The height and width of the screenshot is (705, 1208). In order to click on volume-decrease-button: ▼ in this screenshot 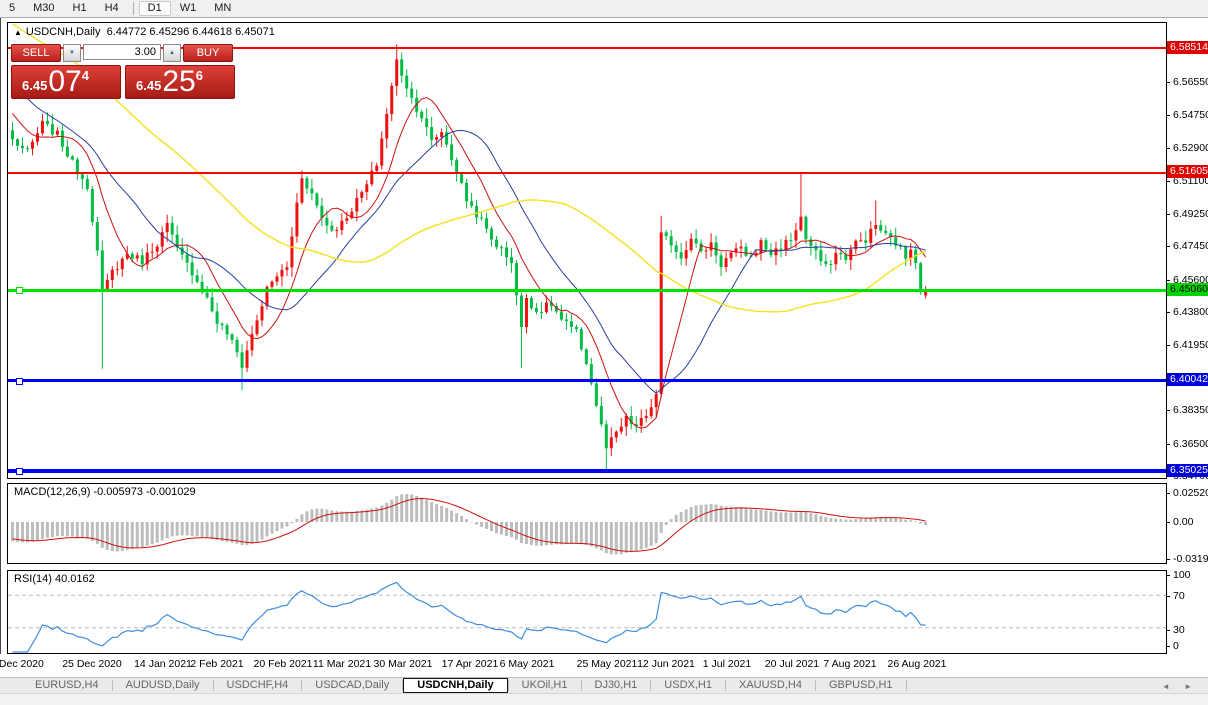, I will do `click(72, 53)`.